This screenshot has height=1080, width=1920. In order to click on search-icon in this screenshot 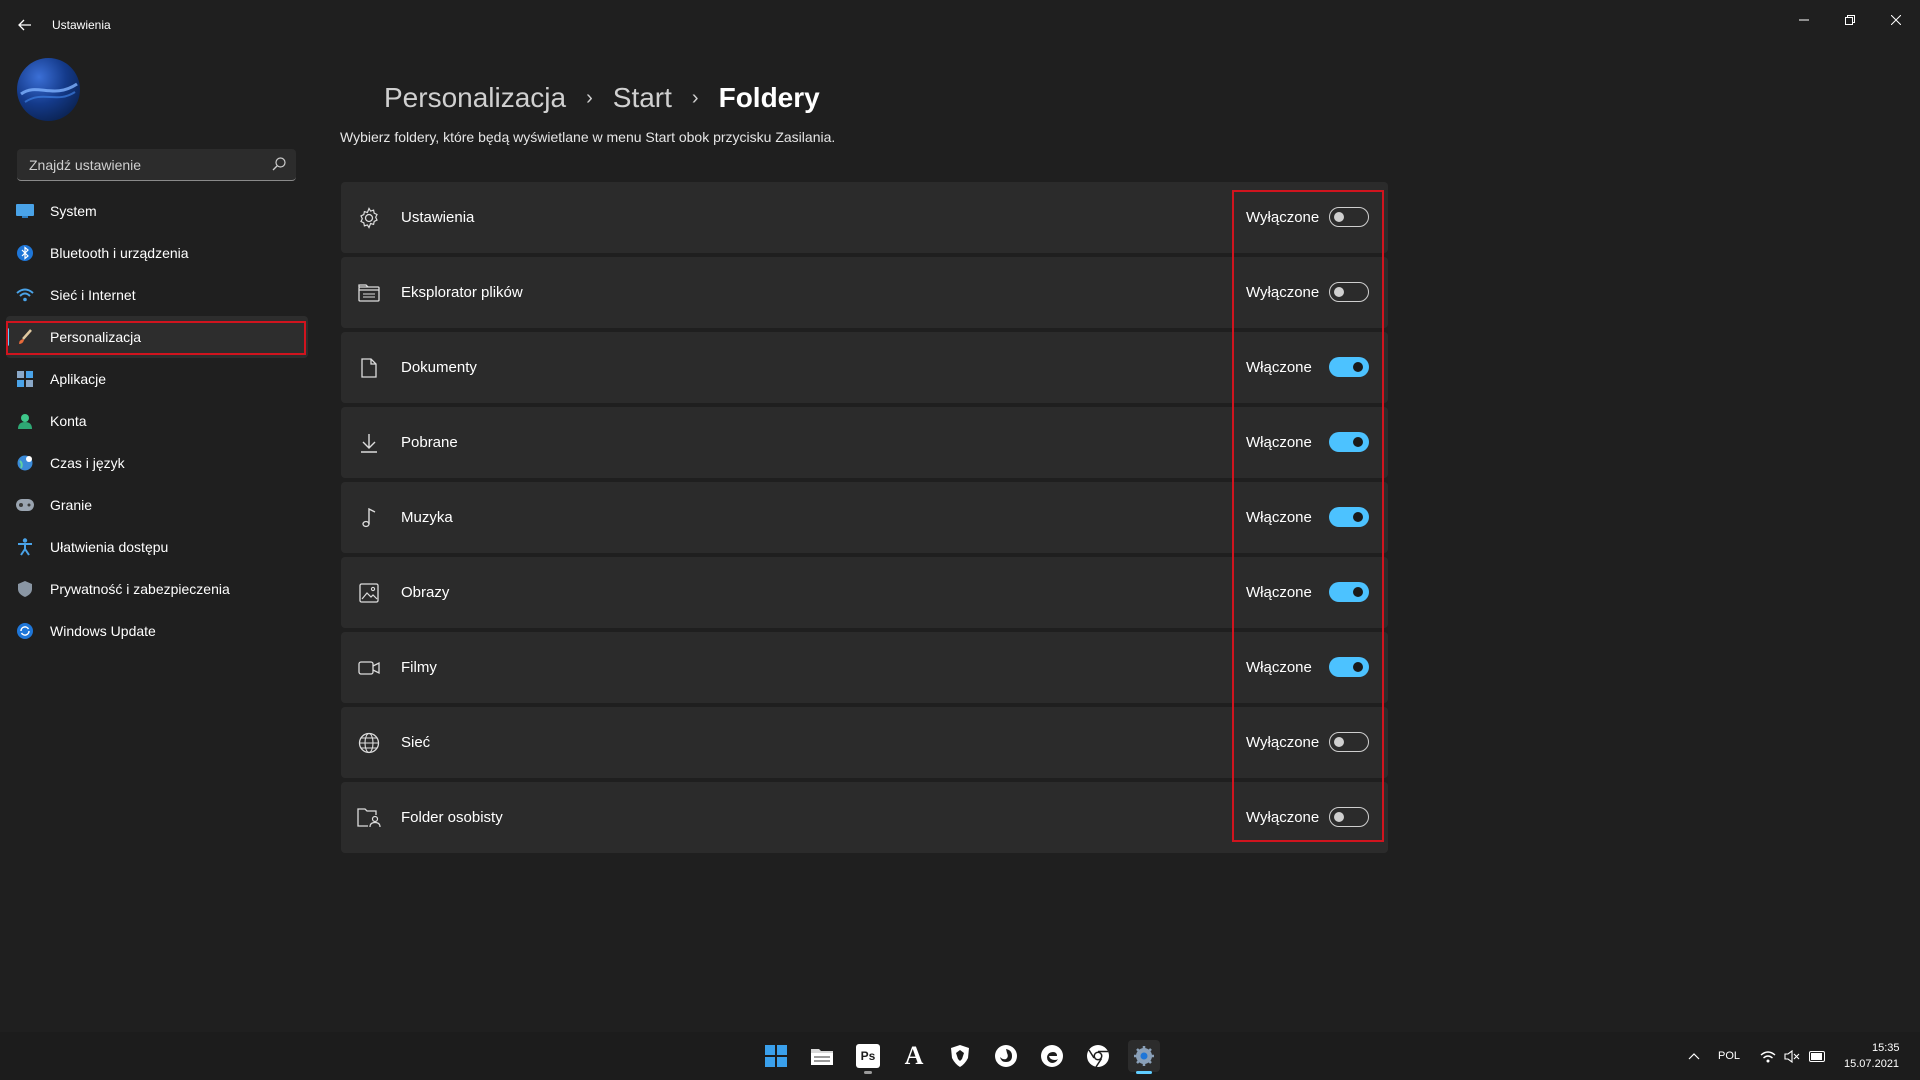, I will do `click(280, 165)`.